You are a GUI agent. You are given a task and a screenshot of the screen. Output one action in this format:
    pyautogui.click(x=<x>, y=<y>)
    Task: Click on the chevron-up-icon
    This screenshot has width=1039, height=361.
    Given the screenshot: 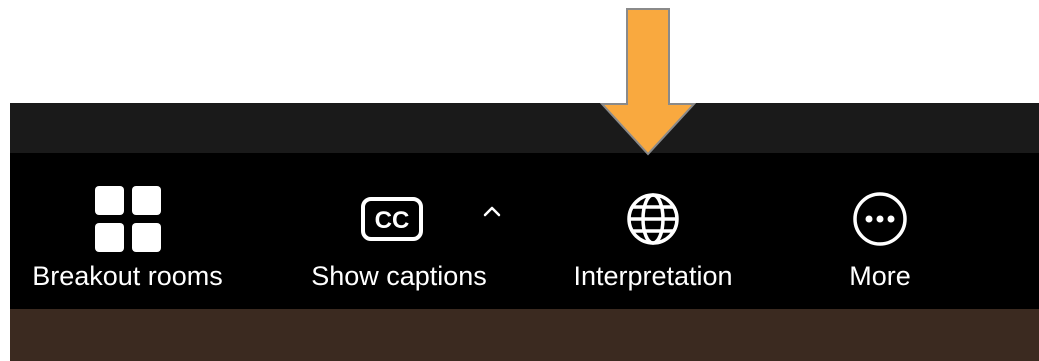 What is the action you would take?
    pyautogui.click(x=492, y=213)
    